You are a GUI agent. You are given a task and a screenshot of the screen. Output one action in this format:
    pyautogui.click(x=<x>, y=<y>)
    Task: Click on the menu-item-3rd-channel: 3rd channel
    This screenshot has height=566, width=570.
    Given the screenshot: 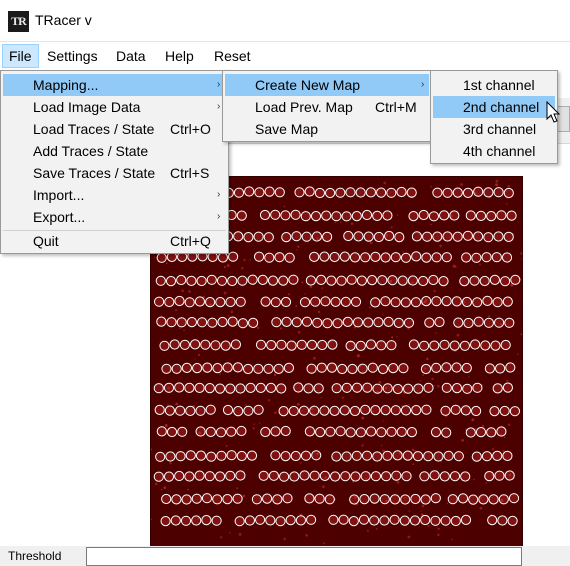 What is the action you would take?
    pyautogui.click(x=494, y=129)
    